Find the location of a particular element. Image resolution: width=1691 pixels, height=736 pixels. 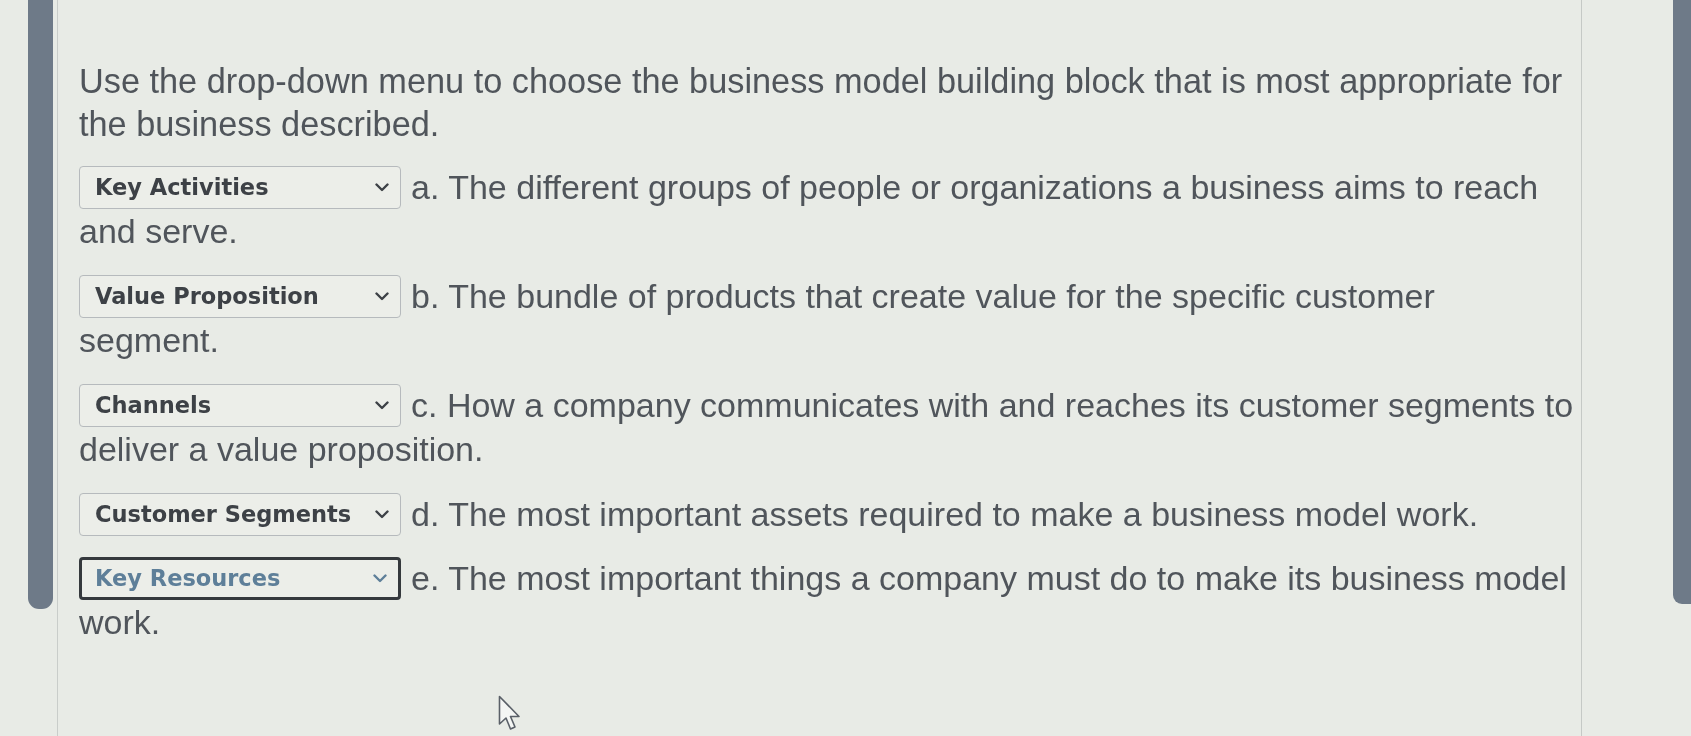

description-text: deliver a value proposition. is located at coordinates (281, 449).